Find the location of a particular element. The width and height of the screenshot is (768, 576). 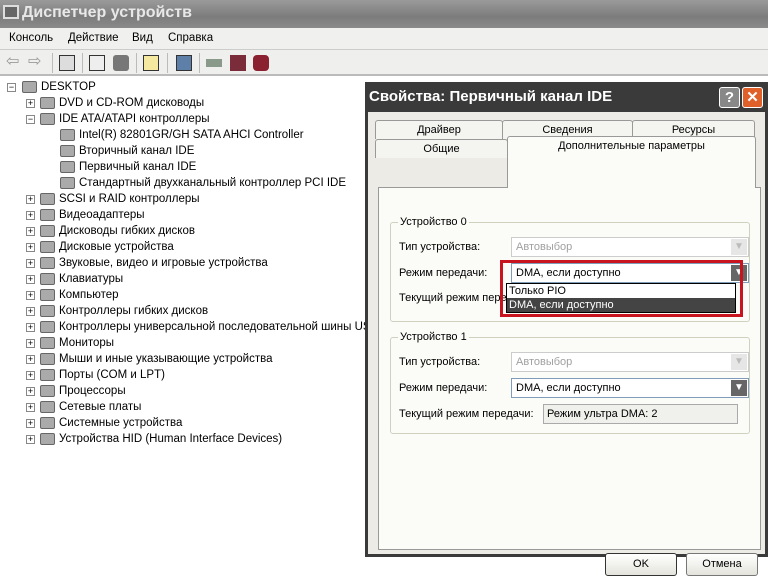

scan-hardware-icon is located at coordinates (184, 63).